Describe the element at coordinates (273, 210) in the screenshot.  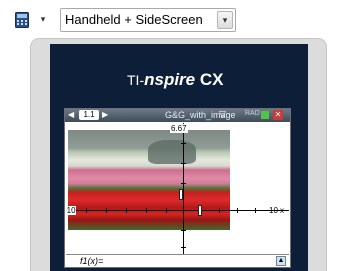
I see `x-max-label: 10` at that location.